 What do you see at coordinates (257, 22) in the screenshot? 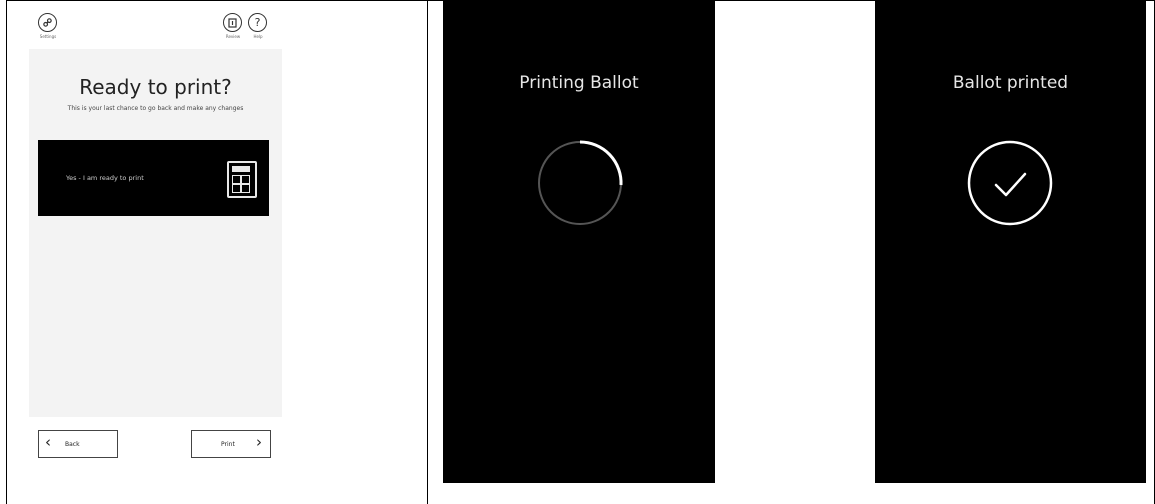
I see `help-icon: ?` at bounding box center [257, 22].